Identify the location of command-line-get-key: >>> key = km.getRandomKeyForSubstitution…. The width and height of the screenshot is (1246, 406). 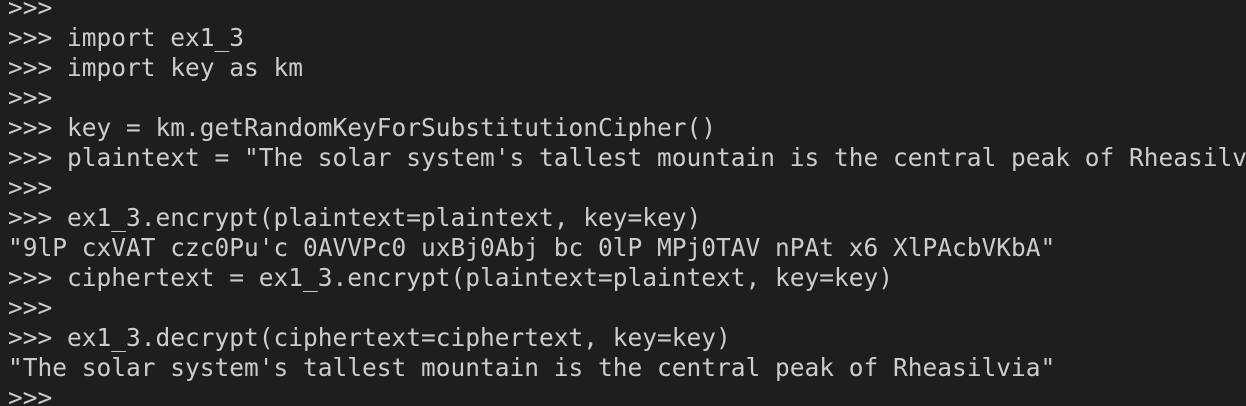
(362, 127).